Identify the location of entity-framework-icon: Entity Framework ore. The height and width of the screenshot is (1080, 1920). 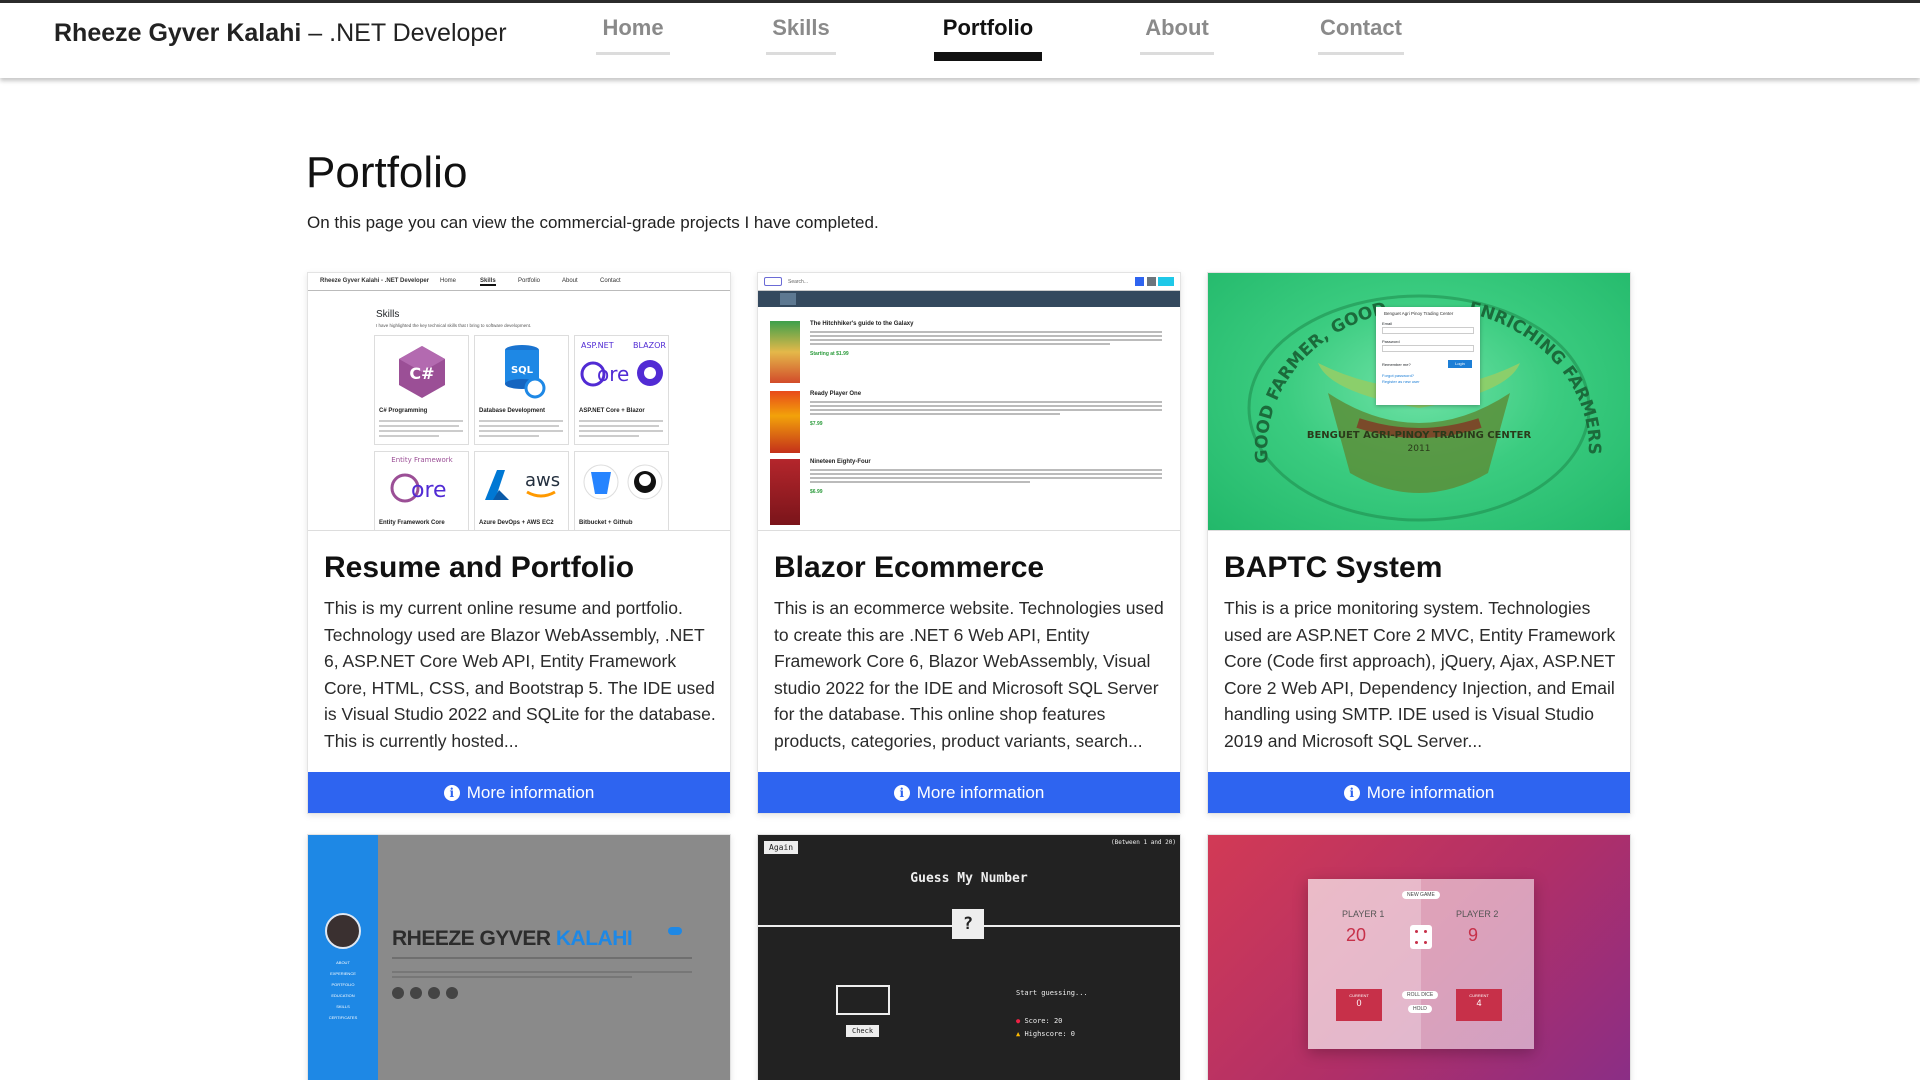
(422, 479).